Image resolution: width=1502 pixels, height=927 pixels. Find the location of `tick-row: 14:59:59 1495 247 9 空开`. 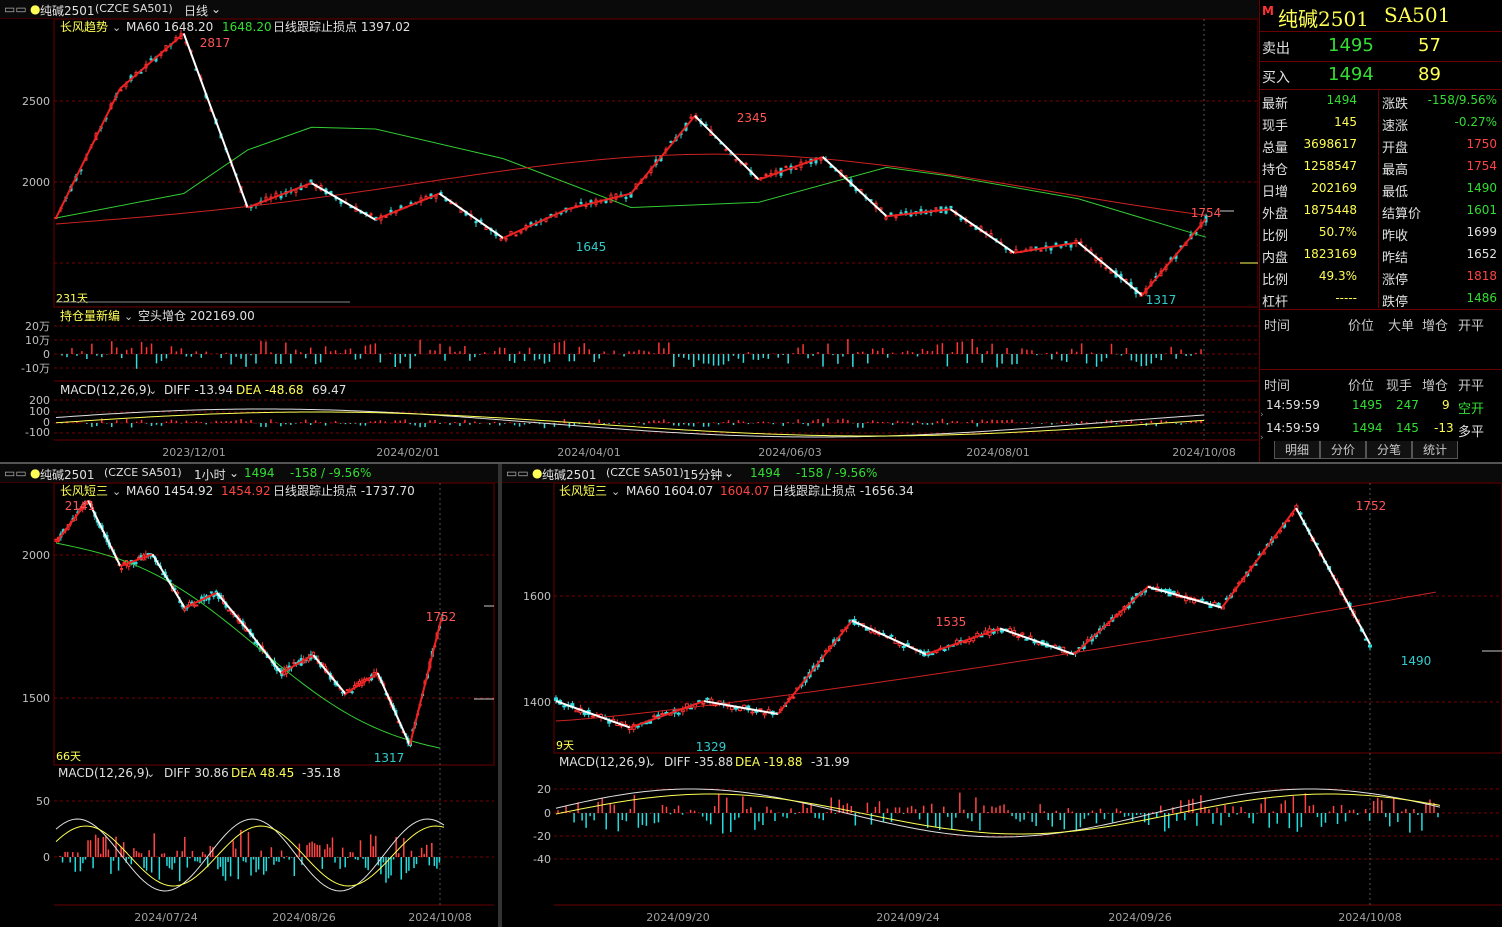

tick-row: 14:59:59 1495 247 9 空开 is located at coordinates (1381, 406).